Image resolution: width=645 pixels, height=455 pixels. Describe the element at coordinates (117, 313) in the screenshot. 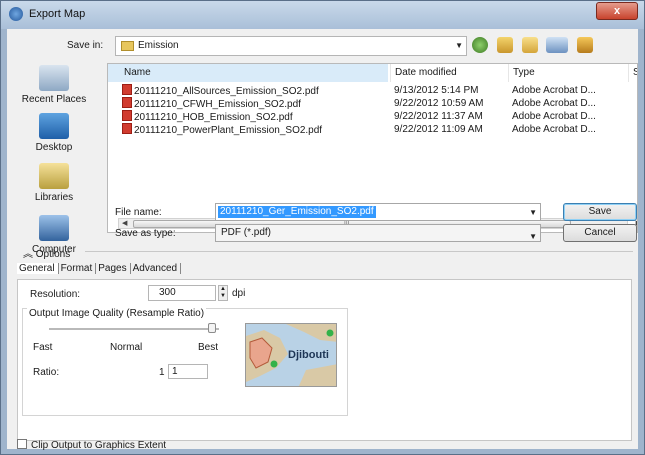

I see `output-quality-title: Output Image Quality (Resample Ratio)` at that location.